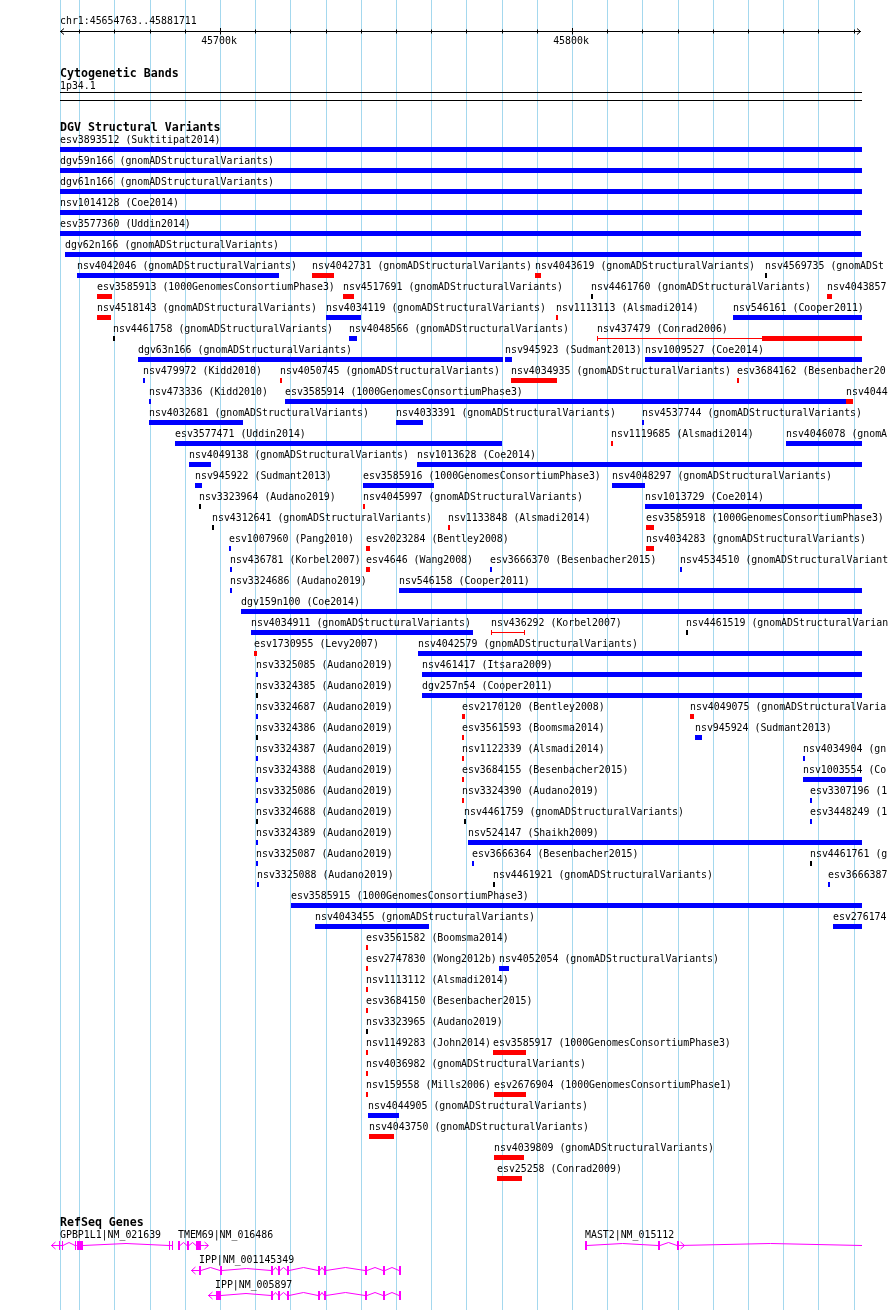  I want to click on gene-label: TMEM69|NM_016486, so click(226, 1235).